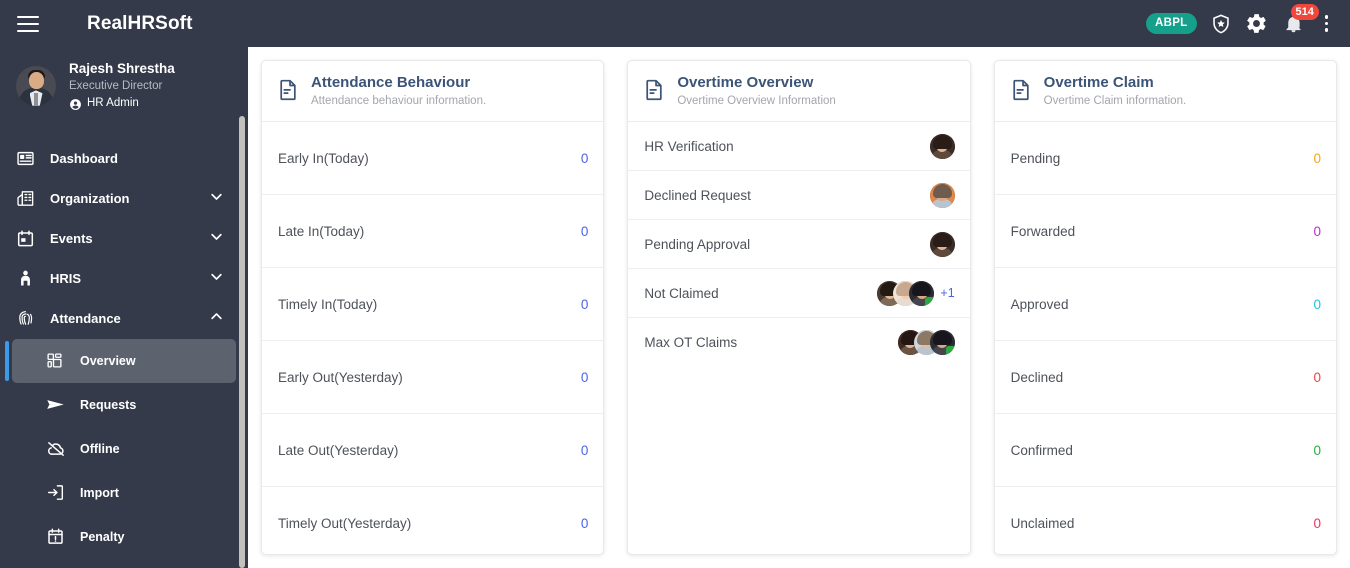 The image size is (1350, 568). Describe the element at coordinates (124, 319) in the screenshot. I see `sidebar-item-attendance: Attendance` at that location.